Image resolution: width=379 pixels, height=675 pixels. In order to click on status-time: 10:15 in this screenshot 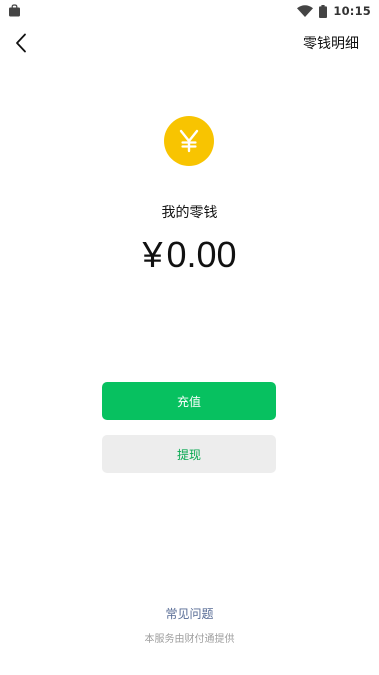, I will do `click(352, 11)`.